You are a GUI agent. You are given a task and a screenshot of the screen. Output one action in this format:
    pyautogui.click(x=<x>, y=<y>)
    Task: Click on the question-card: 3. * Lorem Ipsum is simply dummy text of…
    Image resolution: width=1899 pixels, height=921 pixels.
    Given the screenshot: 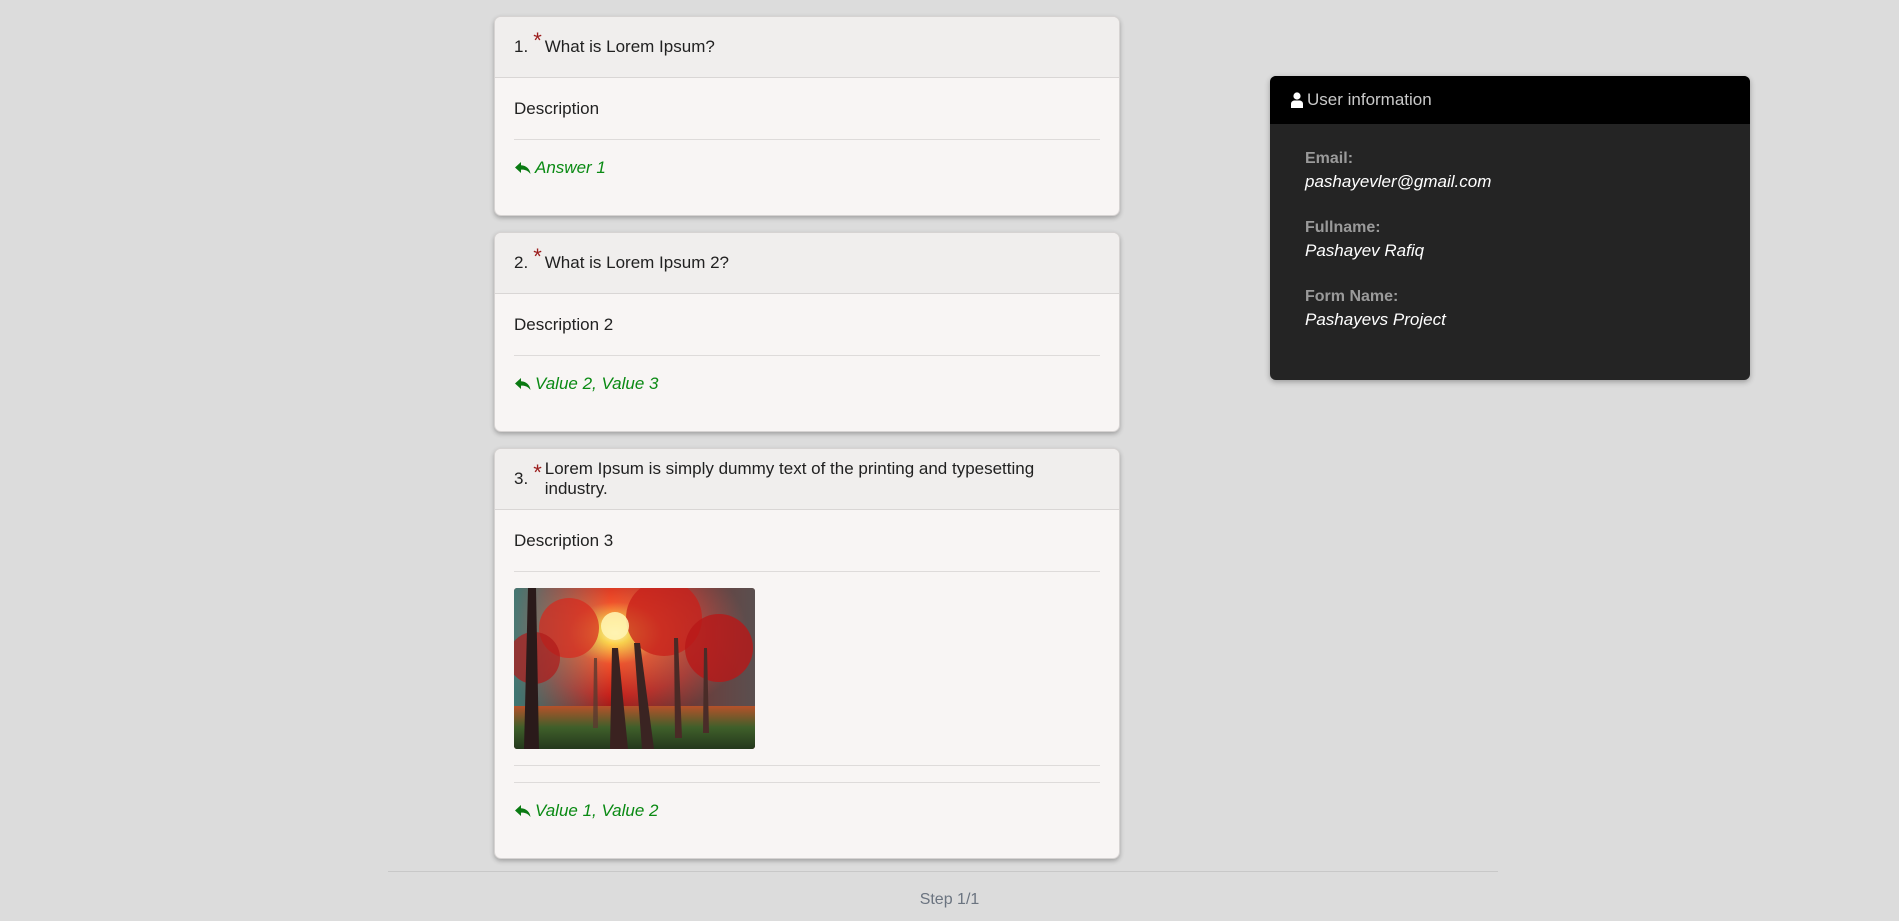 What is the action you would take?
    pyautogui.click(x=807, y=653)
    